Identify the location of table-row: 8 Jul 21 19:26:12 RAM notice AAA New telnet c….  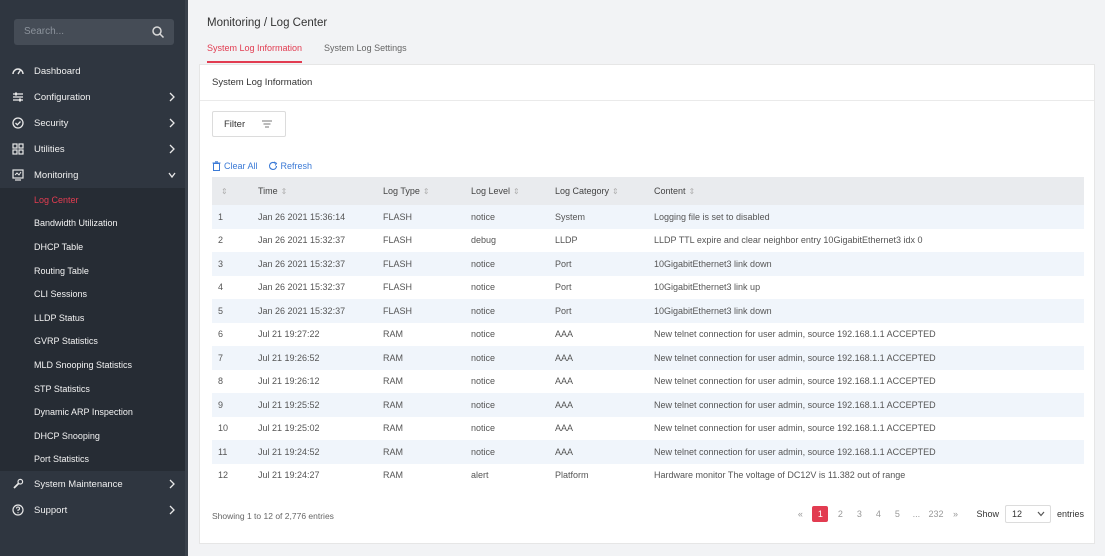
(648, 382).